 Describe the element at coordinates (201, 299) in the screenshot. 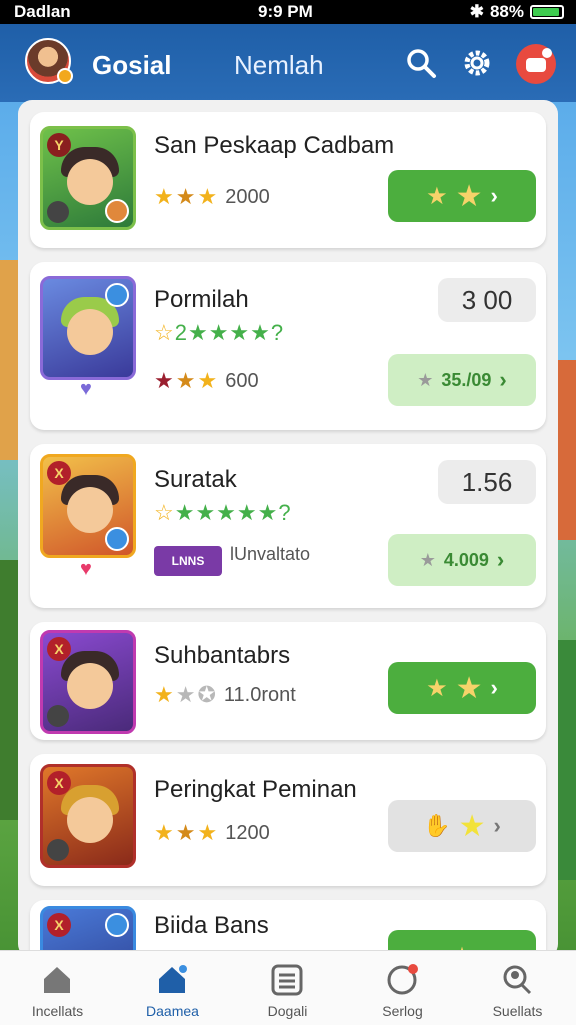

I see `game-name: Pormilah` at that location.